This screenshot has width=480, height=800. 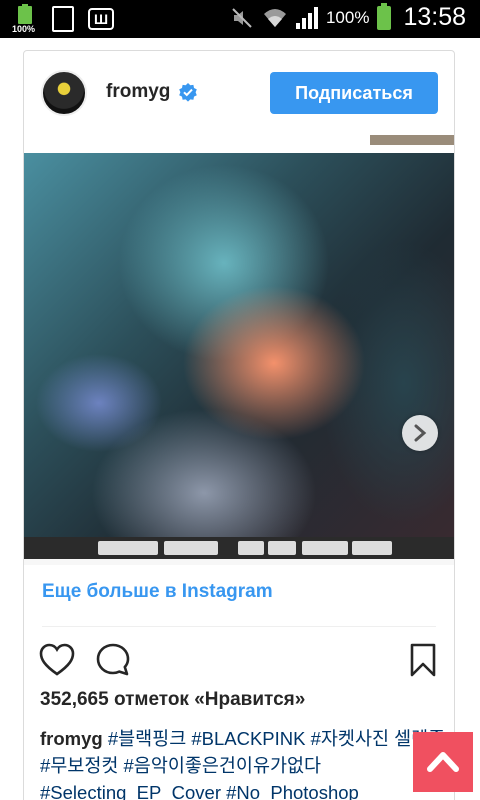 I want to click on post-header: fromyg Подписаться, so click(x=239, y=93).